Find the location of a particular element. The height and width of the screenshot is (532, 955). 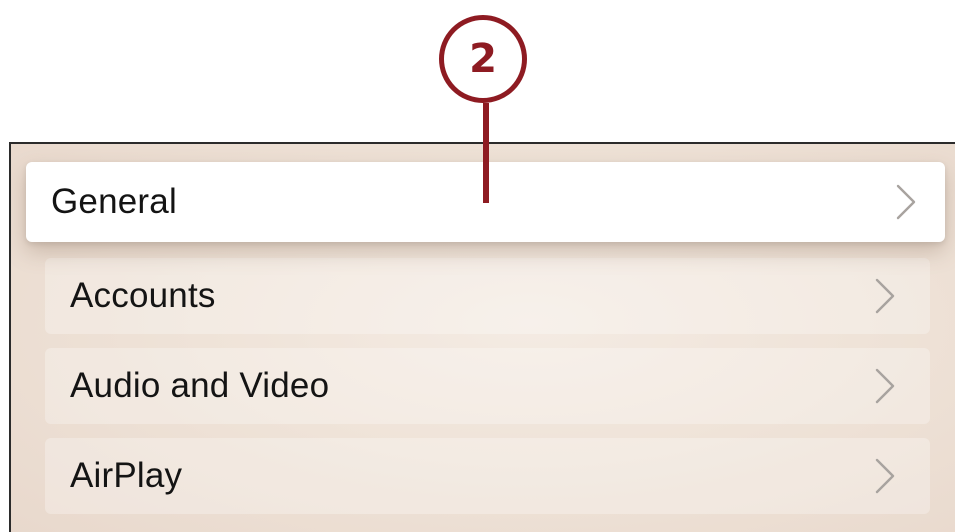

menu-item-accounts: Accounts is located at coordinates (487, 296).